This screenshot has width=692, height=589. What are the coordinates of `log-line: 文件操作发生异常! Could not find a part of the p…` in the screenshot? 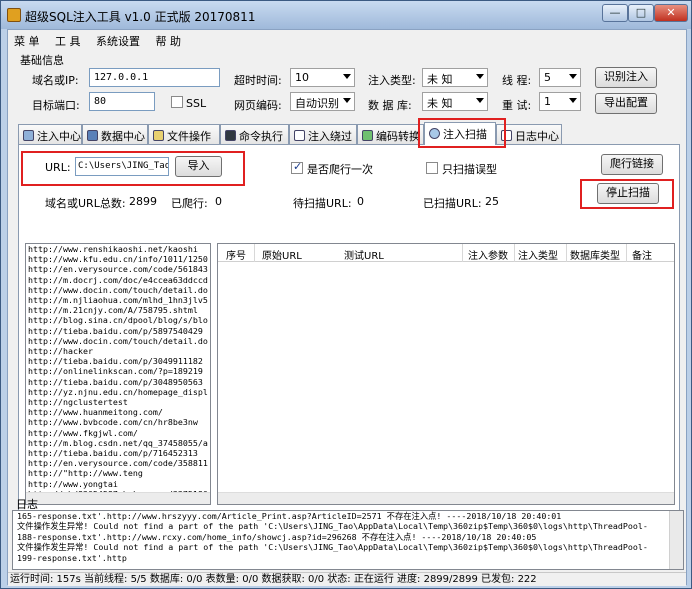 It's located at (332, 547).